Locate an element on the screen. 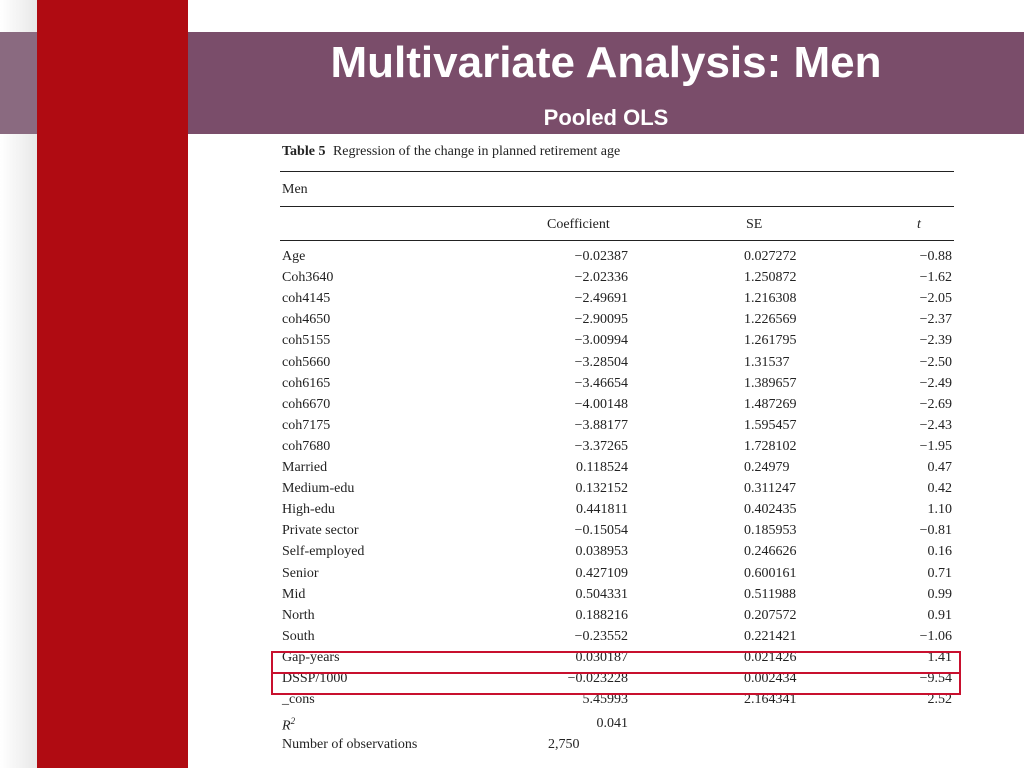 The height and width of the screenshot is (768, 1024). row-label: coh7680 is located at coordinates (306, 446).